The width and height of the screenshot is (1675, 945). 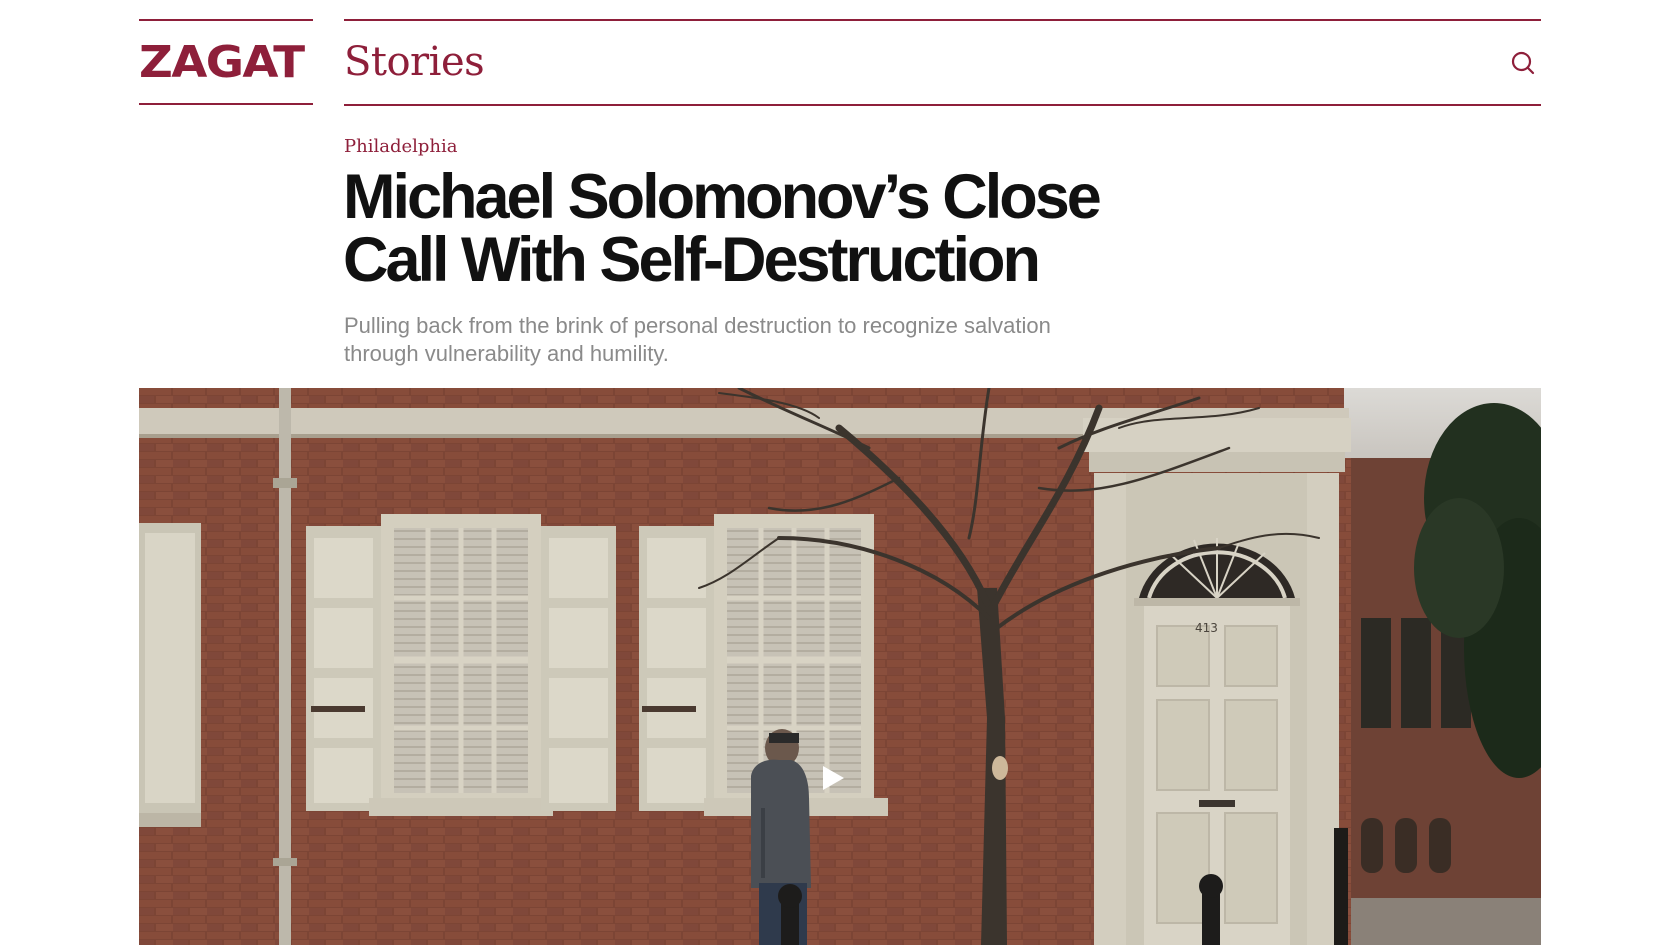 I want to click on search-icon, so click(x=1523, y=62).